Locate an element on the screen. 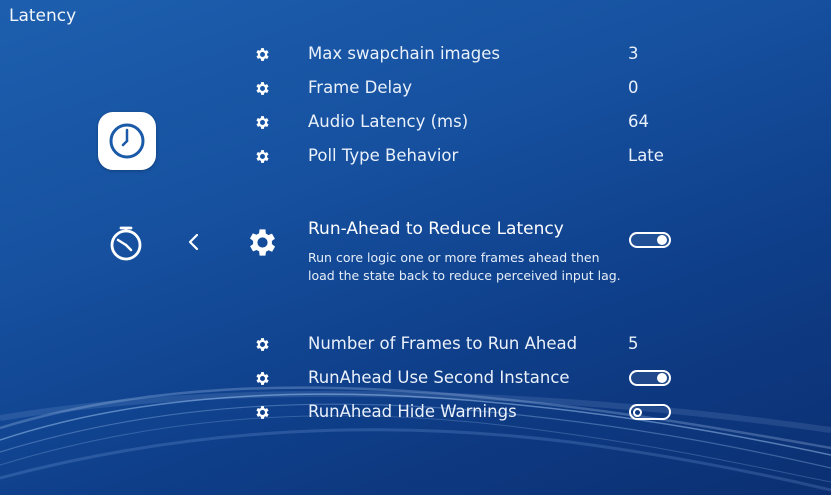 The width and height of the screenshot is (831, 495). chevron-left-icon is located at coordinates (194, 242).